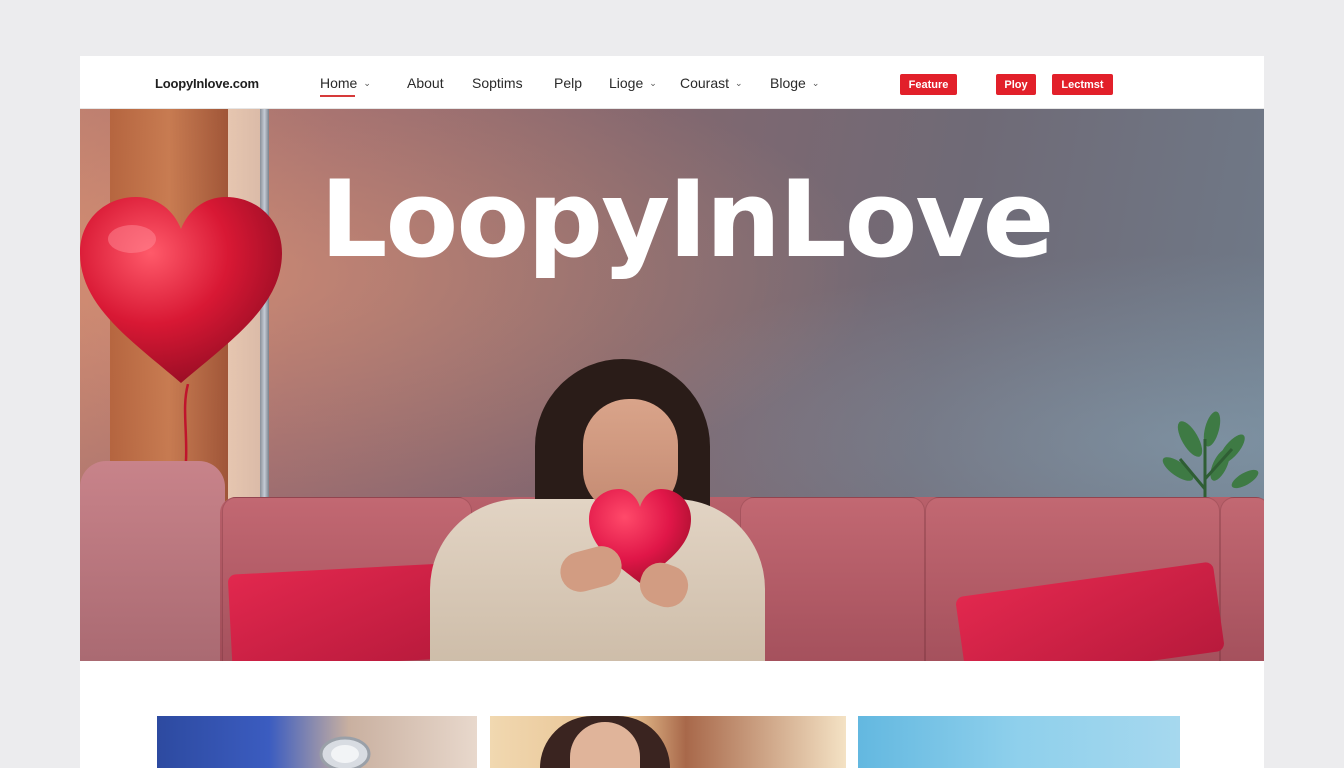 Image resolution: width=1344 pixels, height=768 pixels. What do you see at coordinates (626, 83) in the screenshot?
I see `nav-item-label: Lioge` at bounding box center [626, 83].